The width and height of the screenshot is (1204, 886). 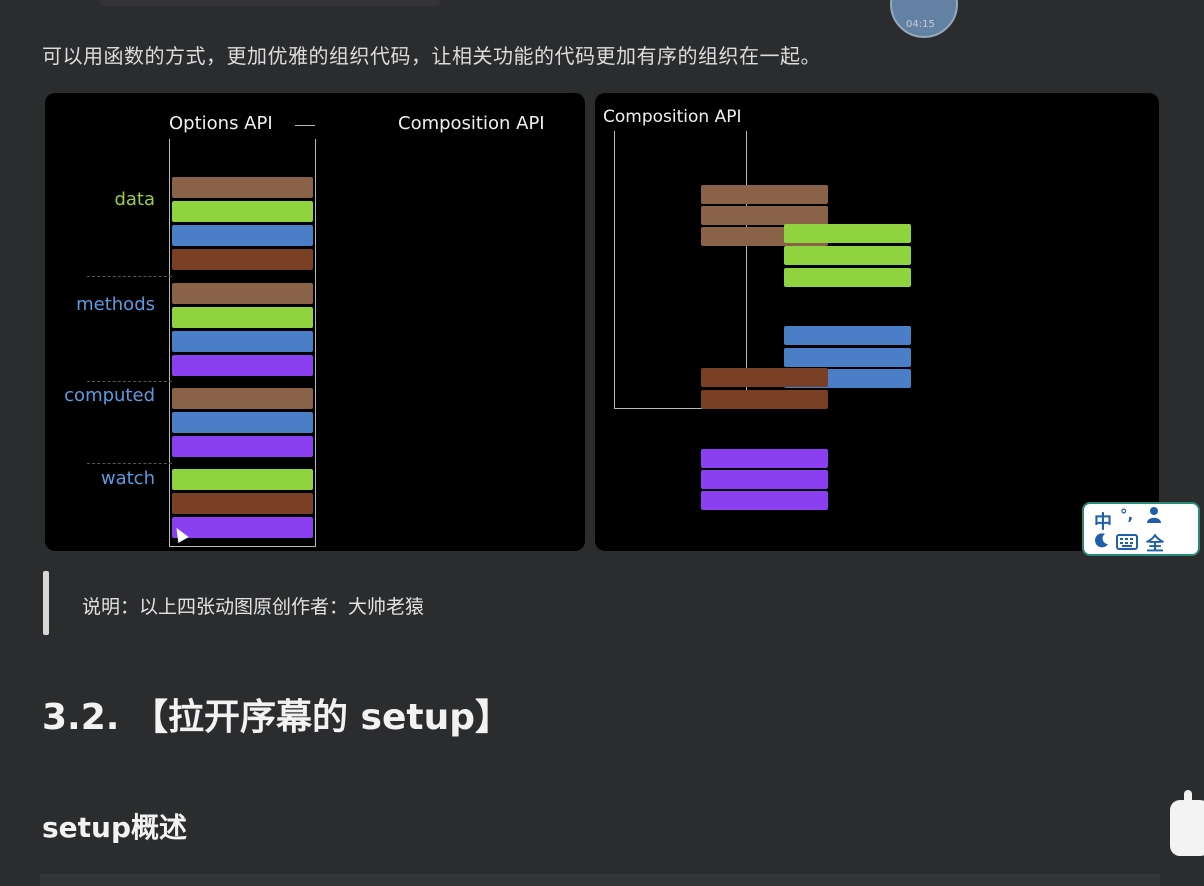 What do you see at coordinates (129, 381) in the screenshot?
I see `divider-methods-computed` at bounding box center [129, 381].